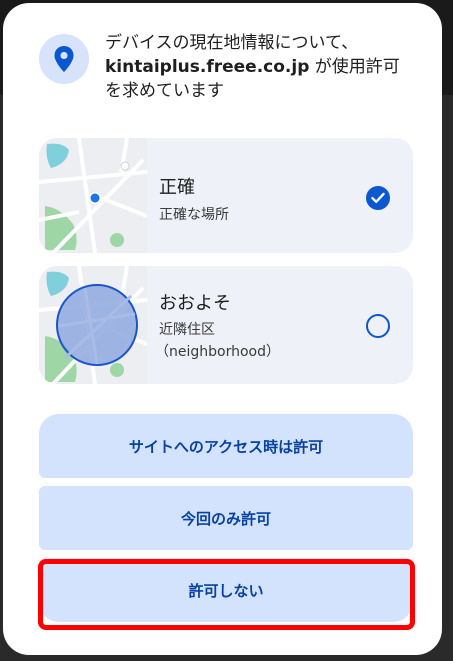  Describe the element at coordinates (217, 352) in the screenshot. I see `approximate-subtitle-line2: （neighborhood）` at that location.